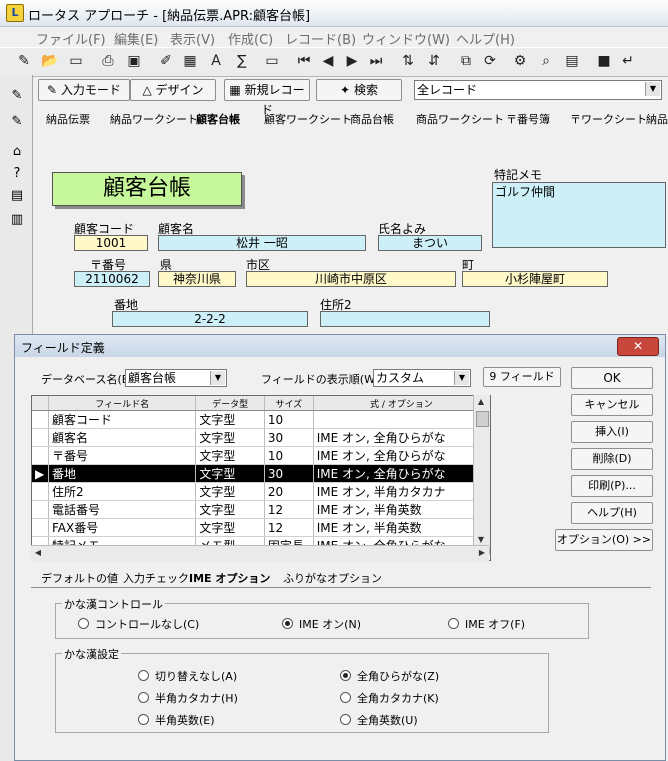  Describe the element at coordinates (190, 61) in the screenshot. I see `ruler-icon: ▦` at that location.